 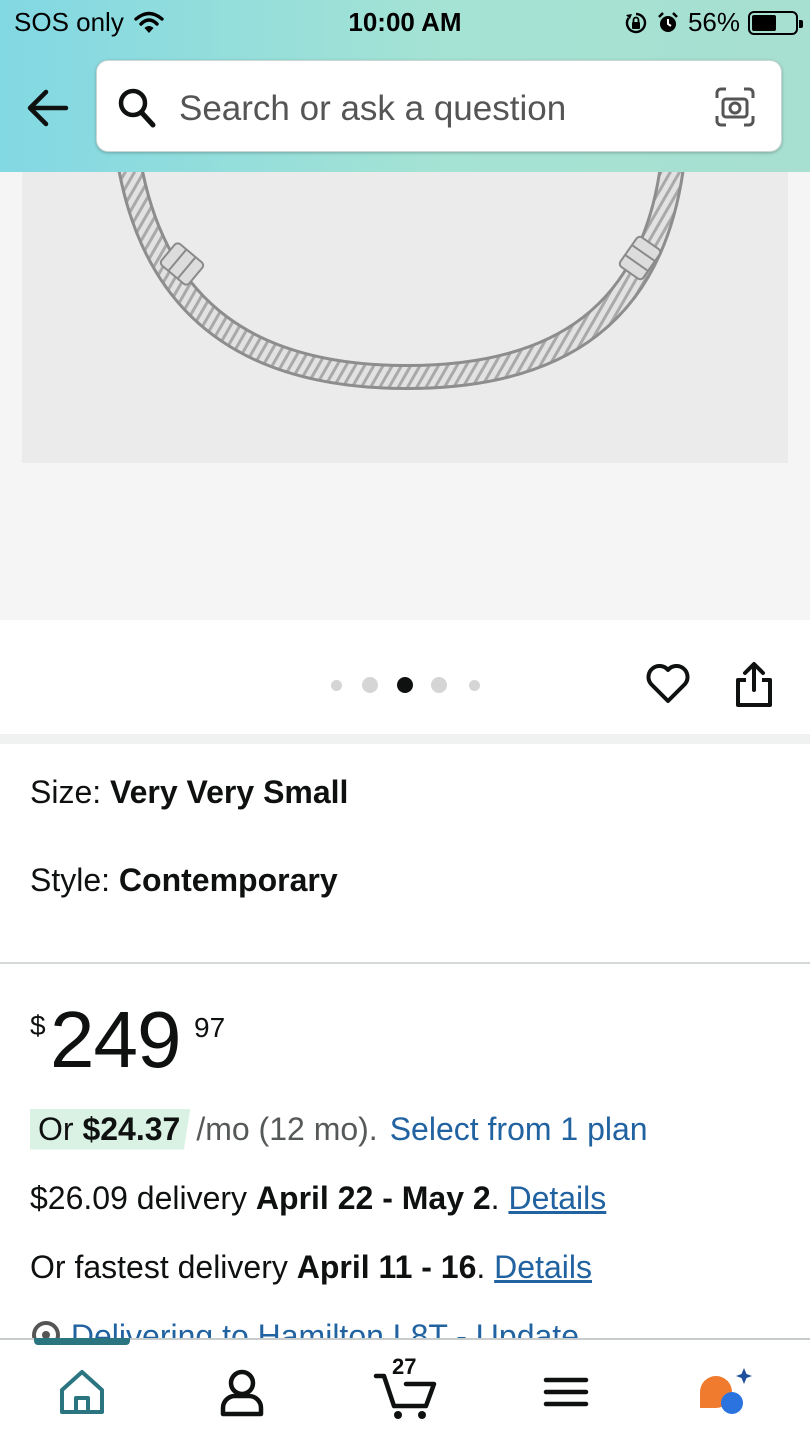 I want to click on fastest-delivery-text: Or fastest delivery, so click(x=159, y=1267).